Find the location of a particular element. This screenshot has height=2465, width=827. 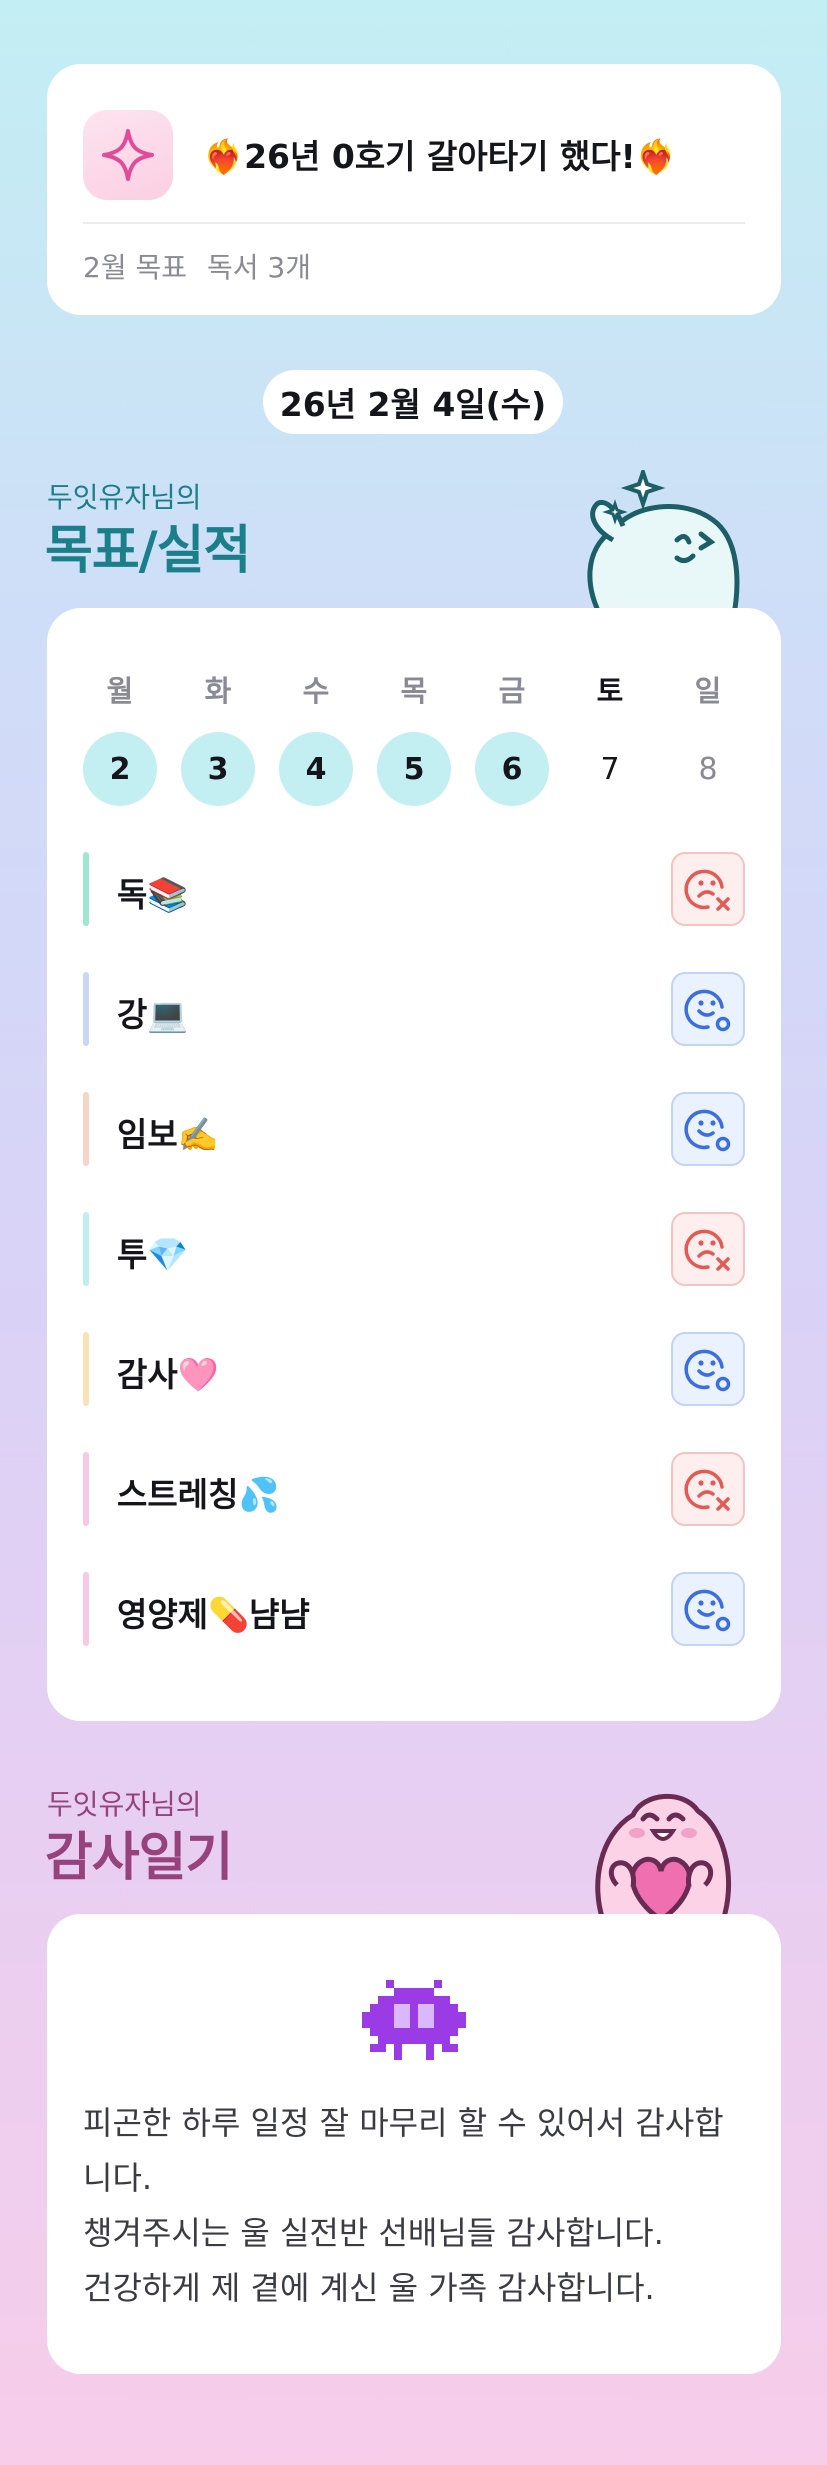

goal-row: 스트레칭💦 is located at coordinates (414, 1489).